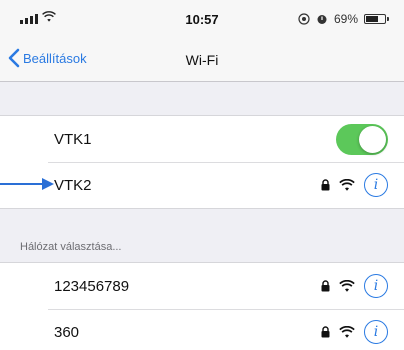  Describe the element at coordinates (304, 19) in the screenshot. I see `location-icon` at that location.